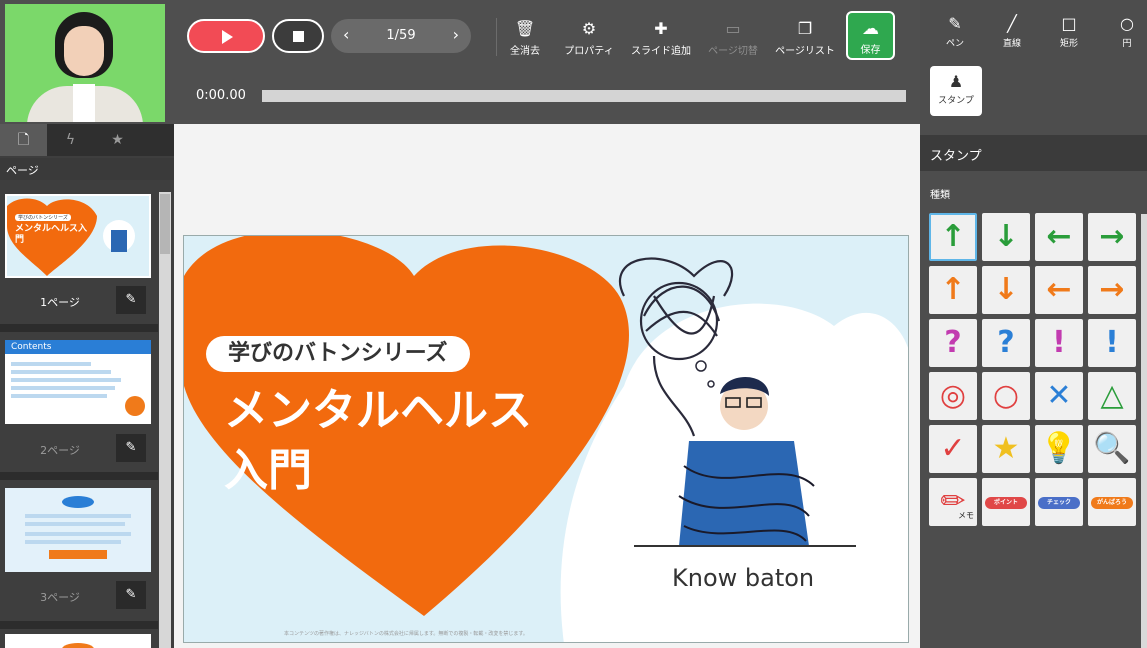 This screenshot has width=1147, height=648. What do you see at coordinates (226, 36) in the screenshot?
I see `play-button` at bounding box center [226, 36].